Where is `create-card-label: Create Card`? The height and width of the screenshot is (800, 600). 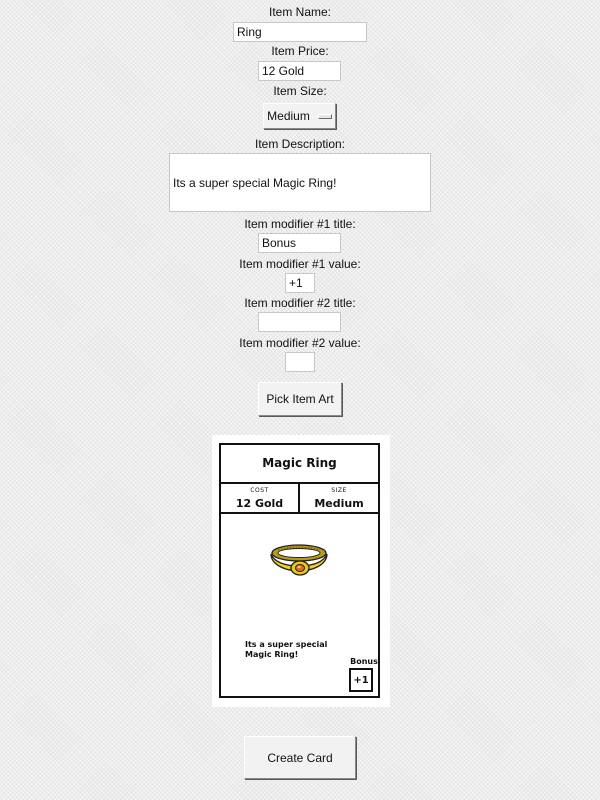
create-card-label: Create Card is located at coordinates (300, 757).